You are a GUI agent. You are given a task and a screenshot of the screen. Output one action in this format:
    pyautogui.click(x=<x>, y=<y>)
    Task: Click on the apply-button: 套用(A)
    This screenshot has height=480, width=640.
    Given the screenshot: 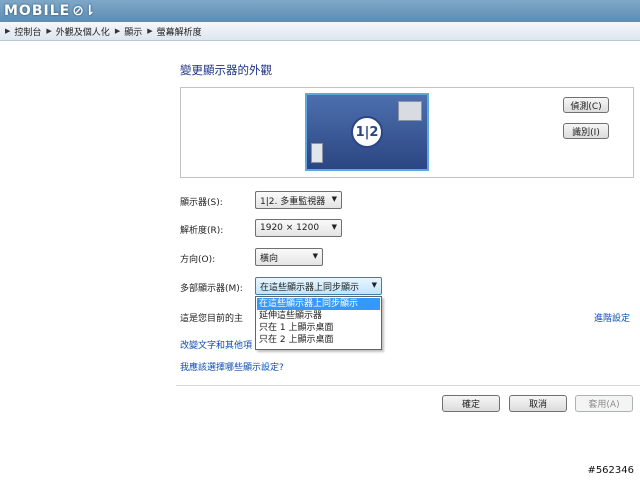 What is the action you would take?
    pyautogui.click(x=604, y=403)
    